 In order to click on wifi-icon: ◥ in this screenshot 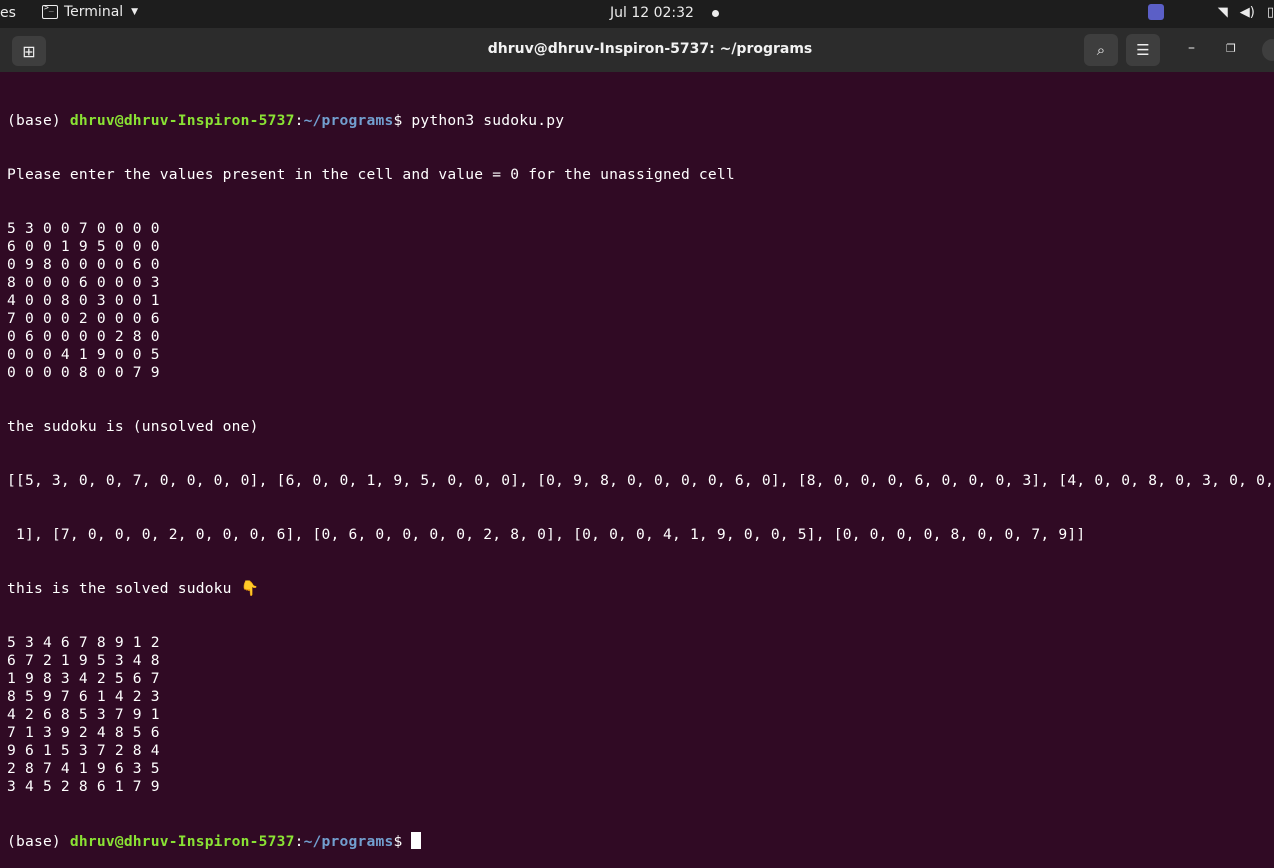, I will do `click(1223, 12)`.